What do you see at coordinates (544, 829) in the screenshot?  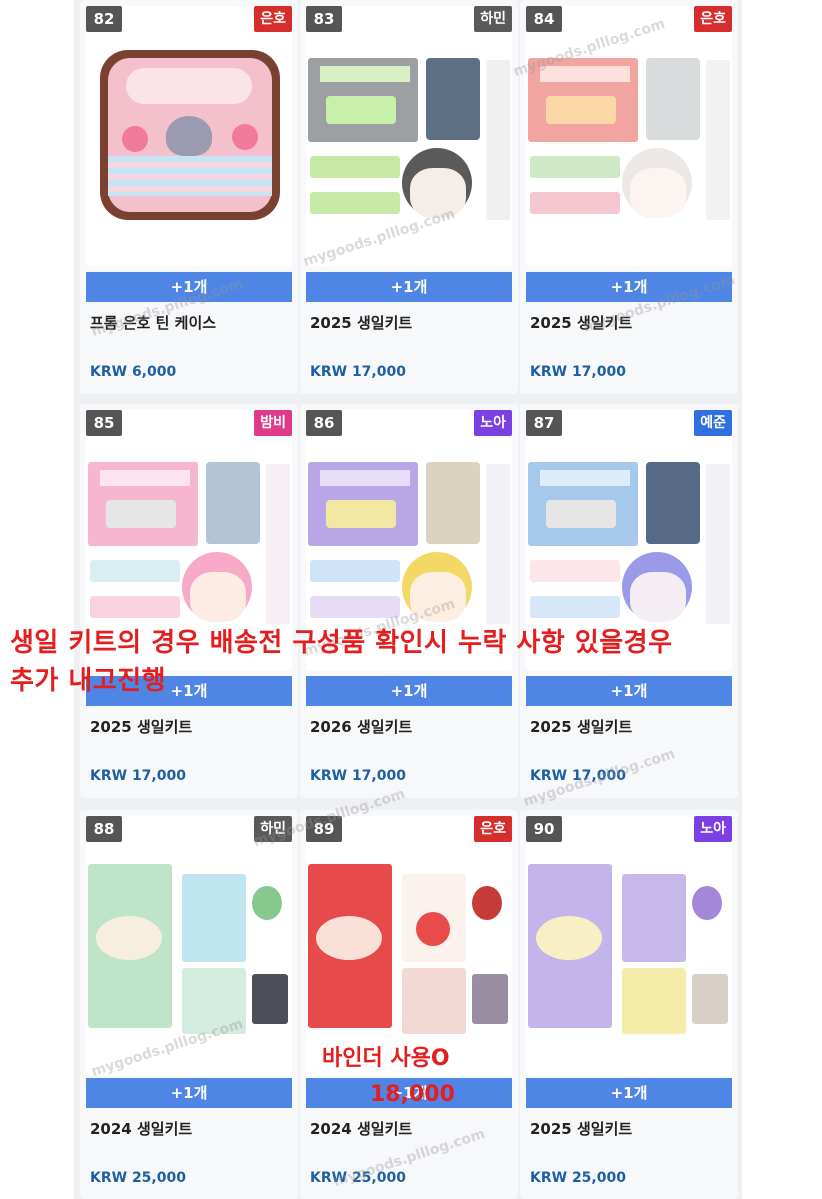 I see `product-number: 90` at bounding box center [544, 829].